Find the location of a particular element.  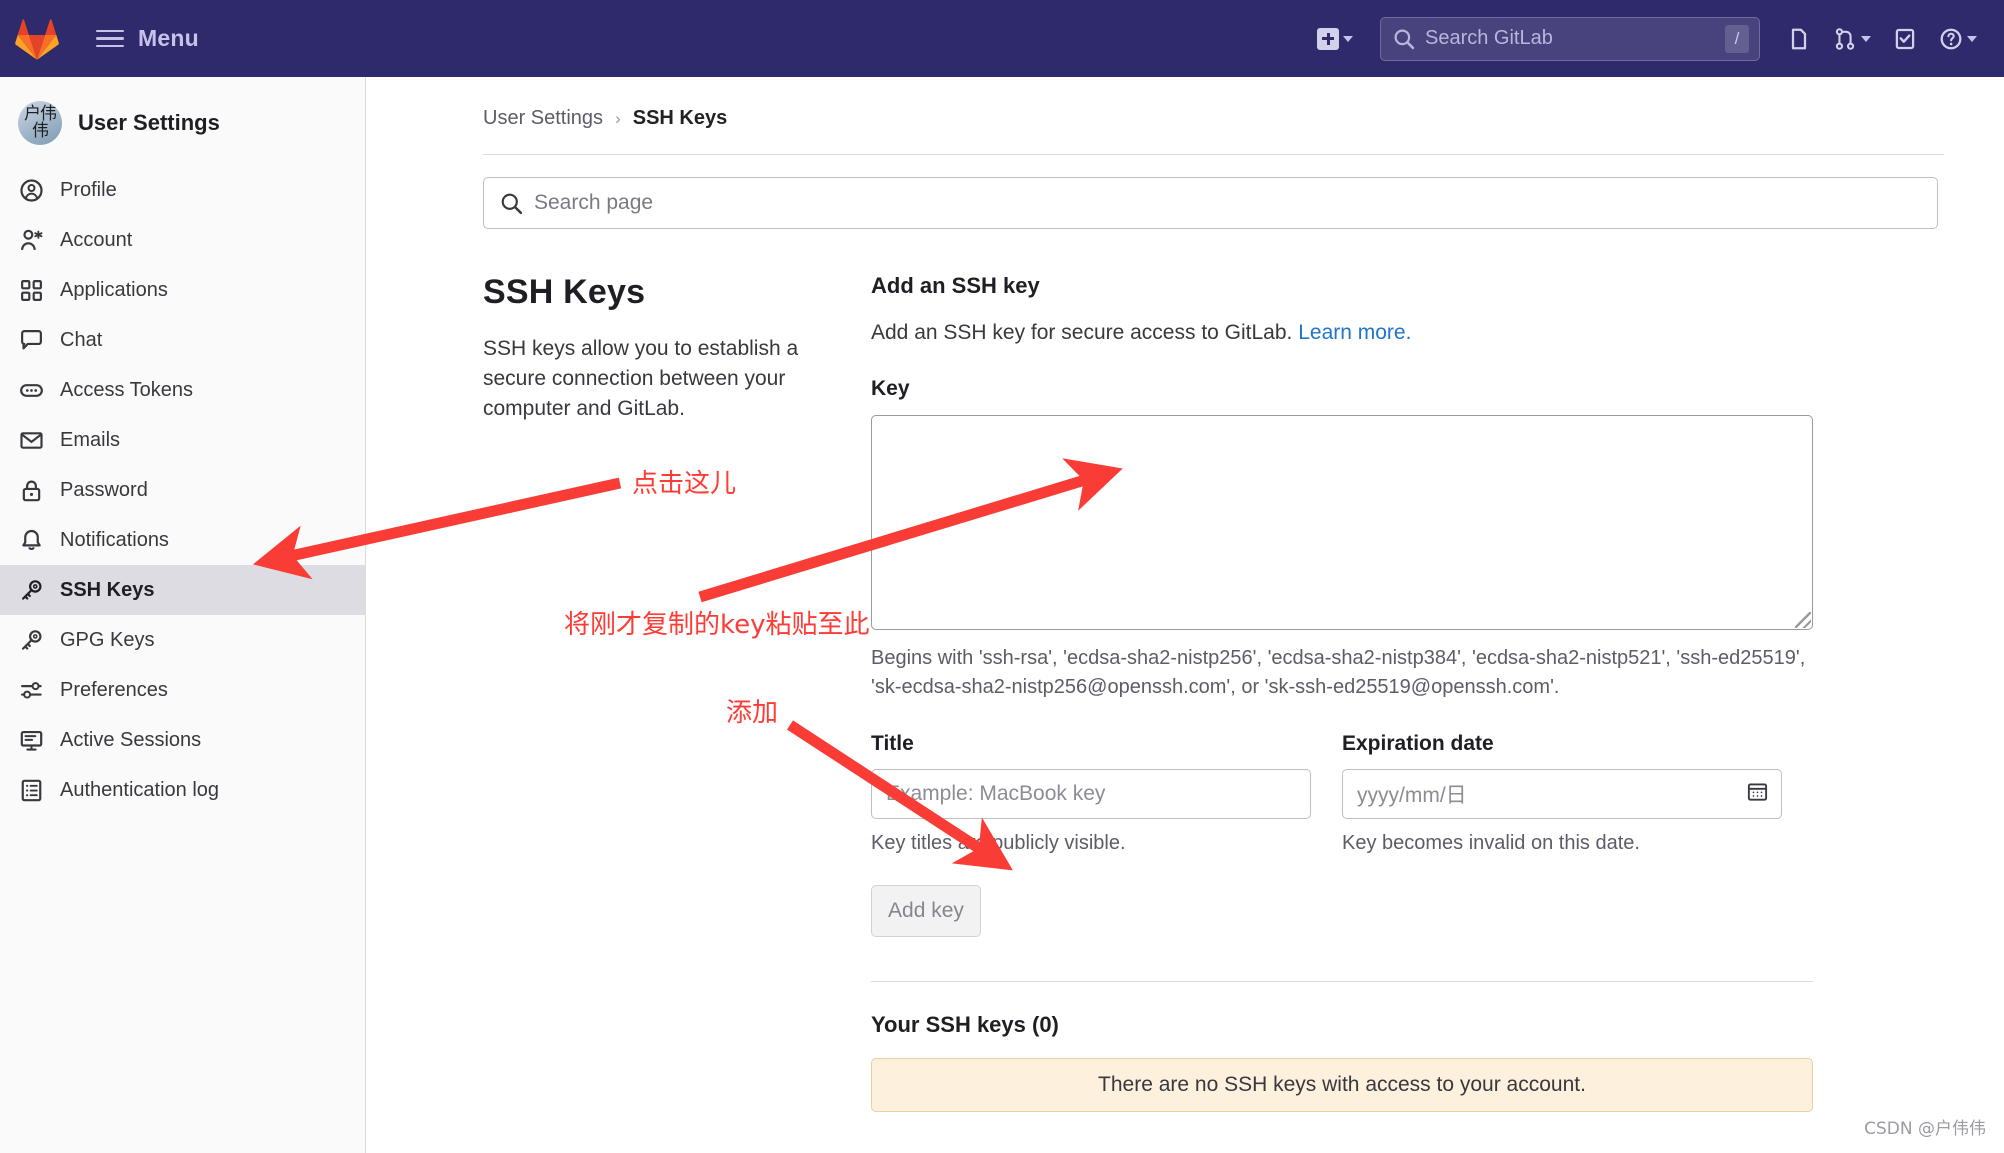

page-search-placeholder: Search page is located at coordinates (594, 202).